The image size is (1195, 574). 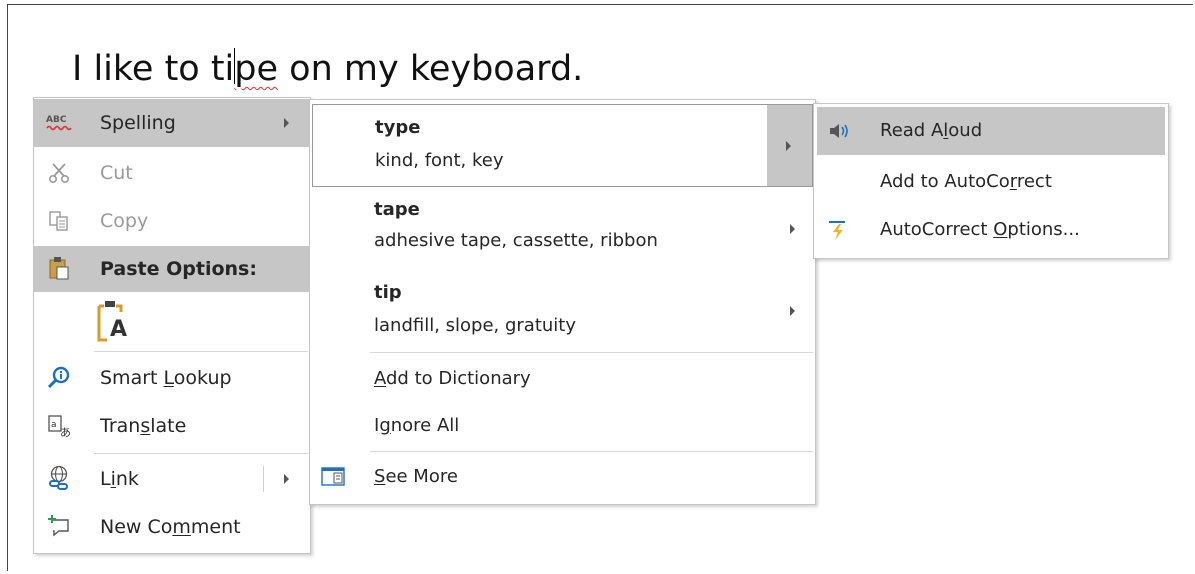 What do you see at coordinates (431, 69) in the screenshot?
I see `text-after: on my keyboard.` at bounding box center [431, 69].